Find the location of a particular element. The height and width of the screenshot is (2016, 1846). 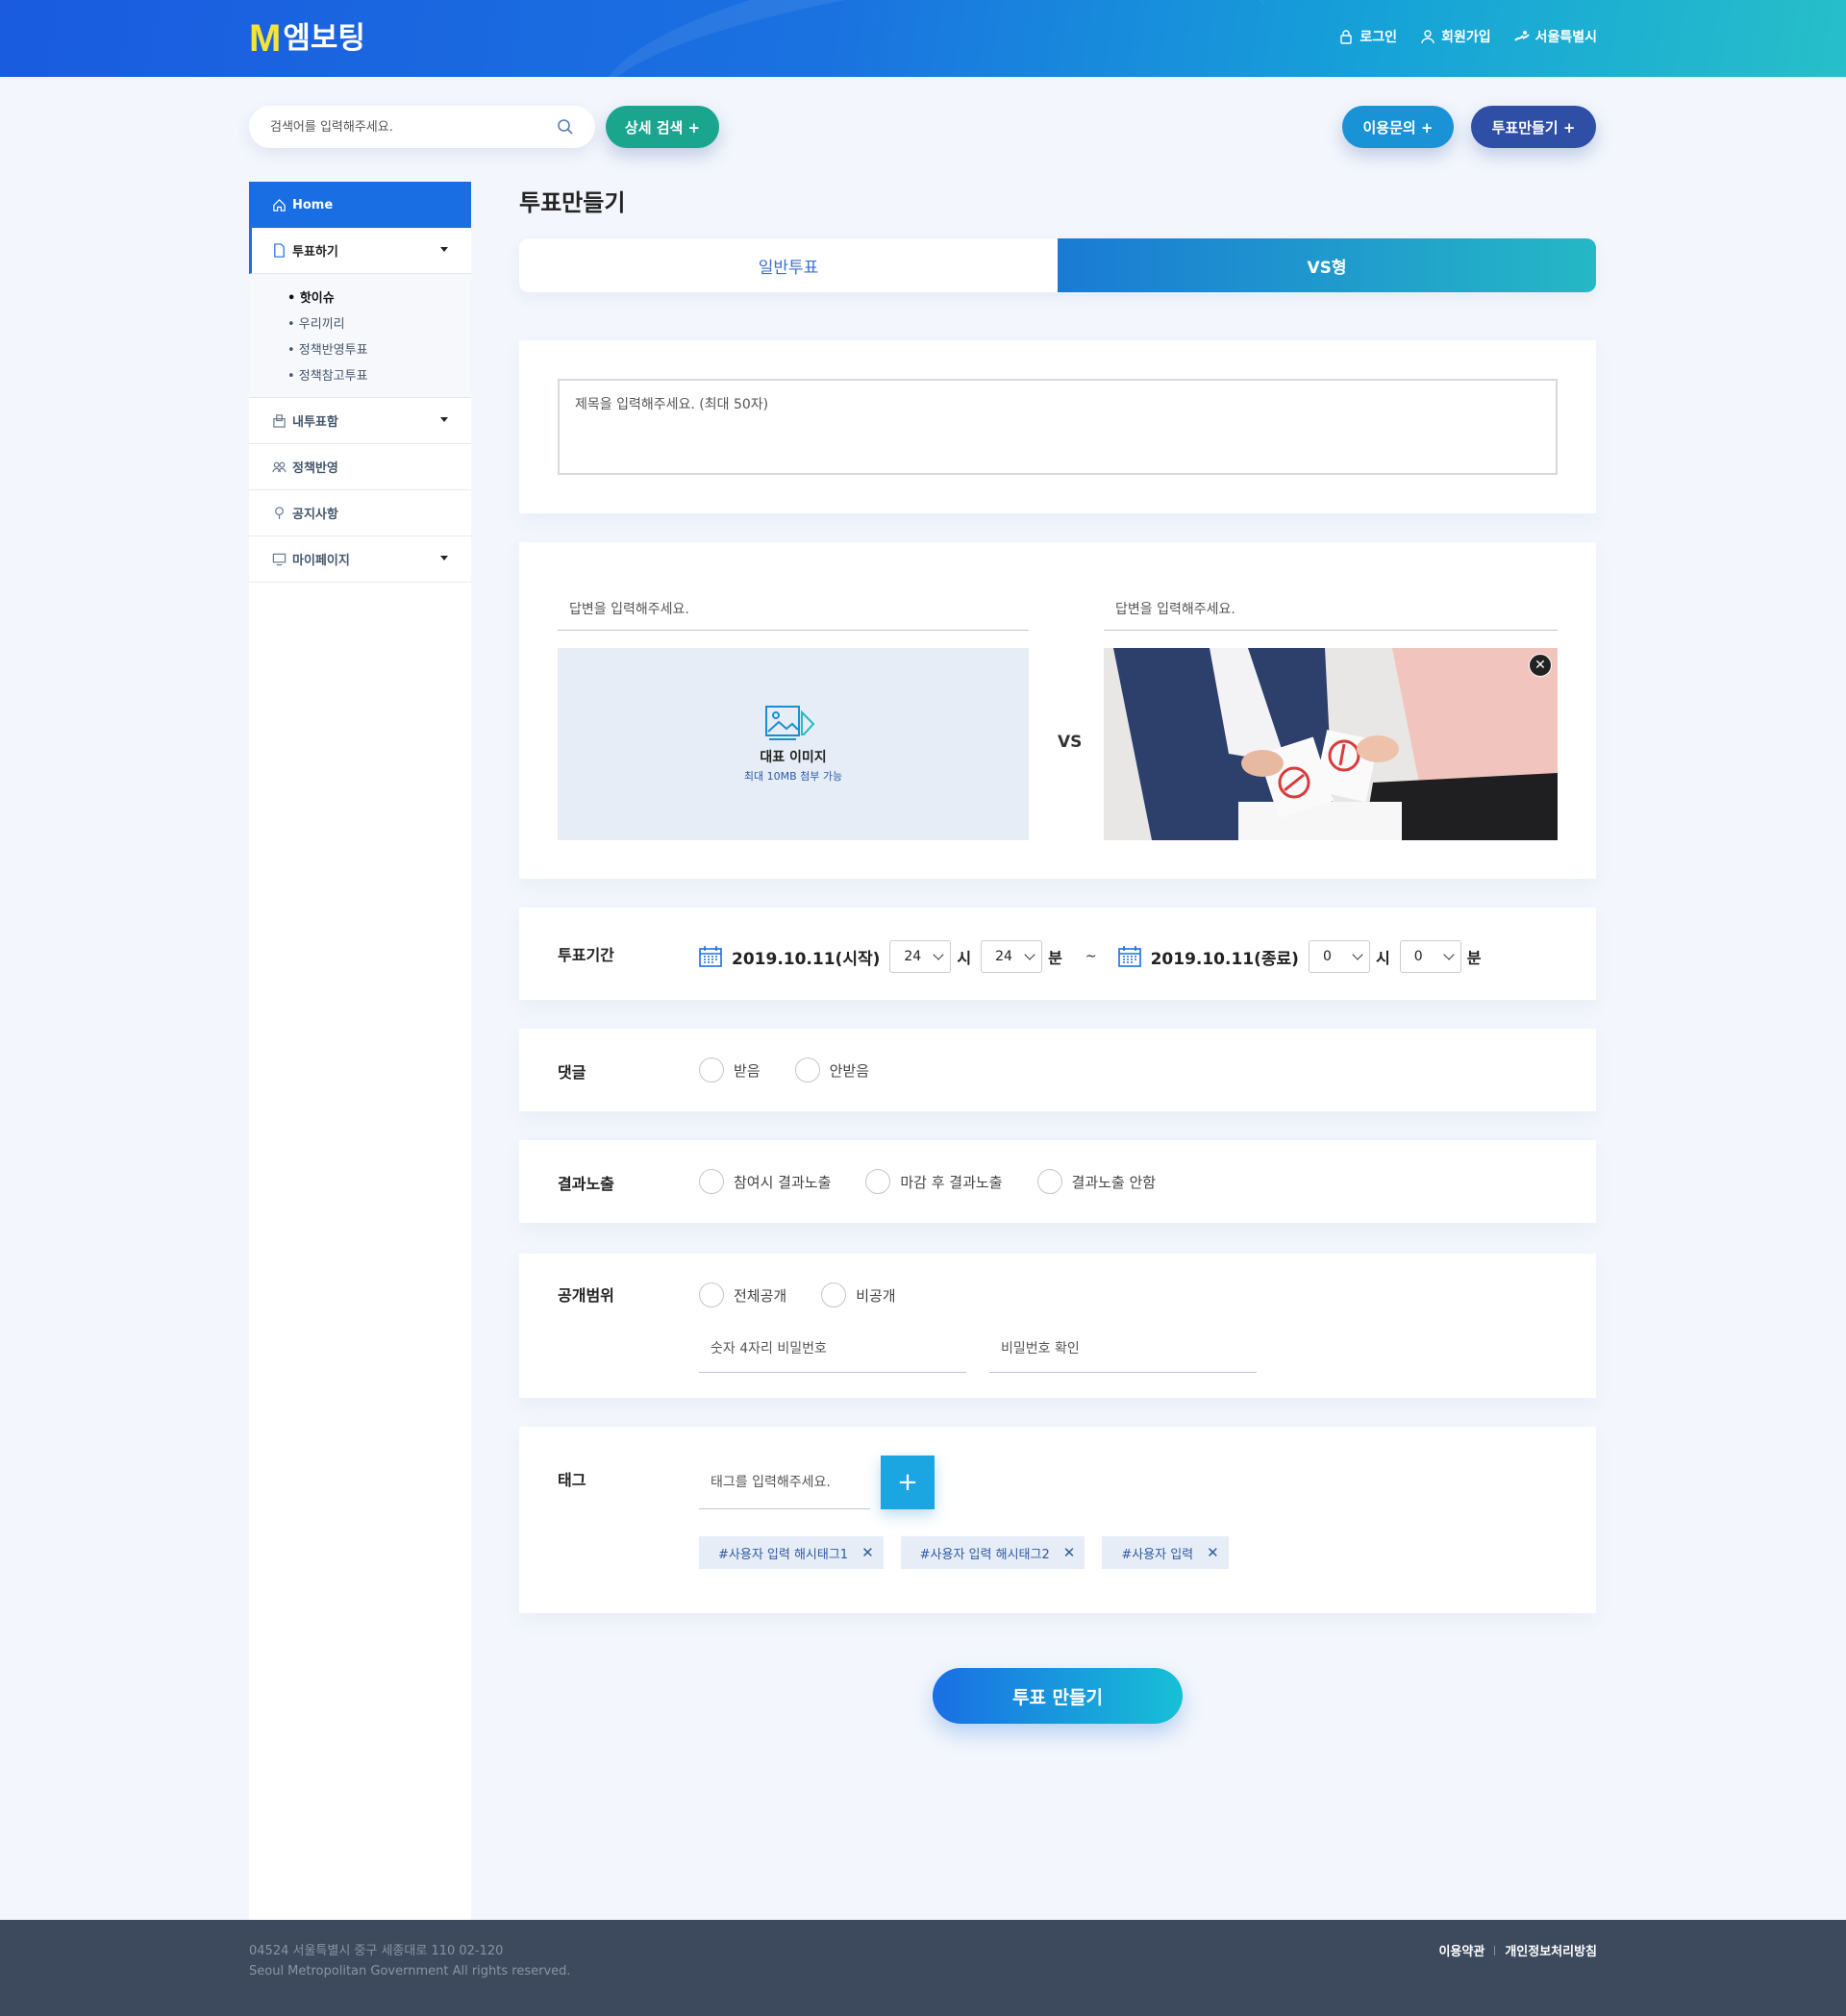

tag-input is located at coordinates (784, 1482).